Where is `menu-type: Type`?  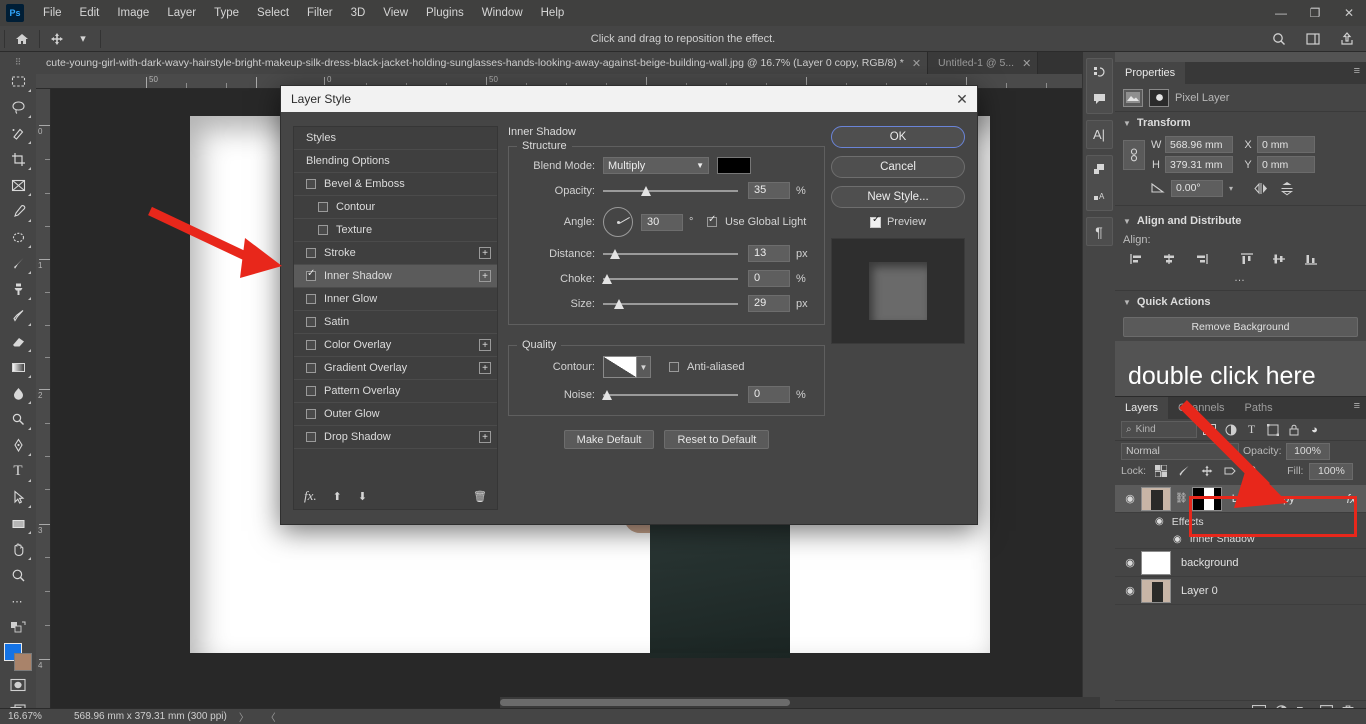
menu-type: Type is located at coordinates (226, 13).